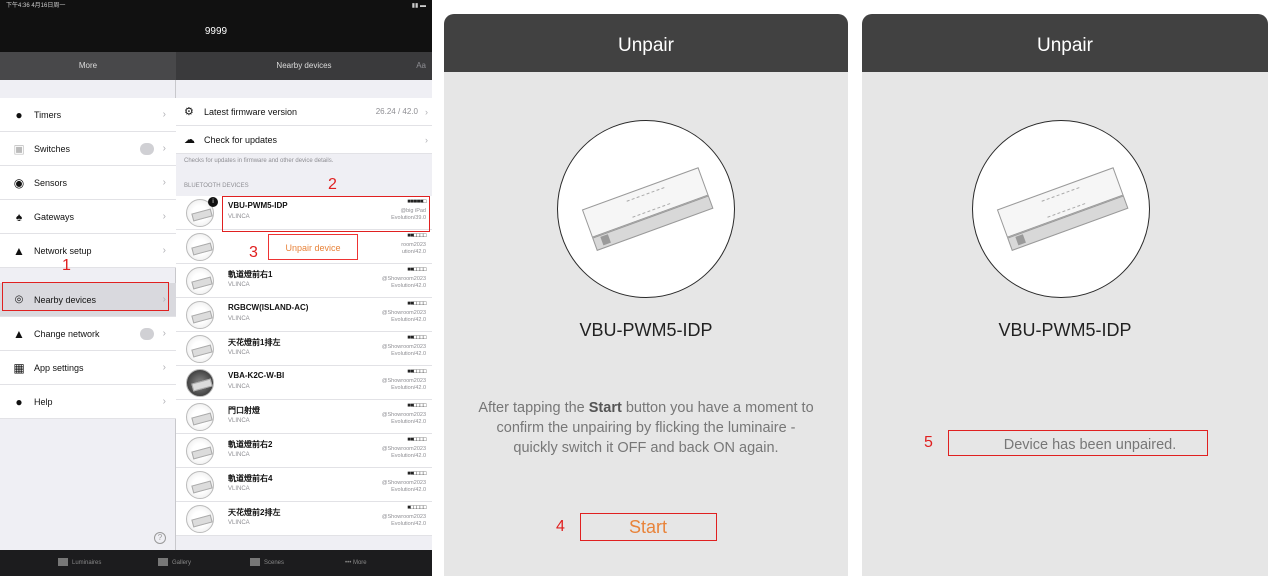 The image size is (1272, 576). What do you see at coordinates (560, 526) in the screenshot?
I see `annotation-number: 4` at bounding box center [560, 526].